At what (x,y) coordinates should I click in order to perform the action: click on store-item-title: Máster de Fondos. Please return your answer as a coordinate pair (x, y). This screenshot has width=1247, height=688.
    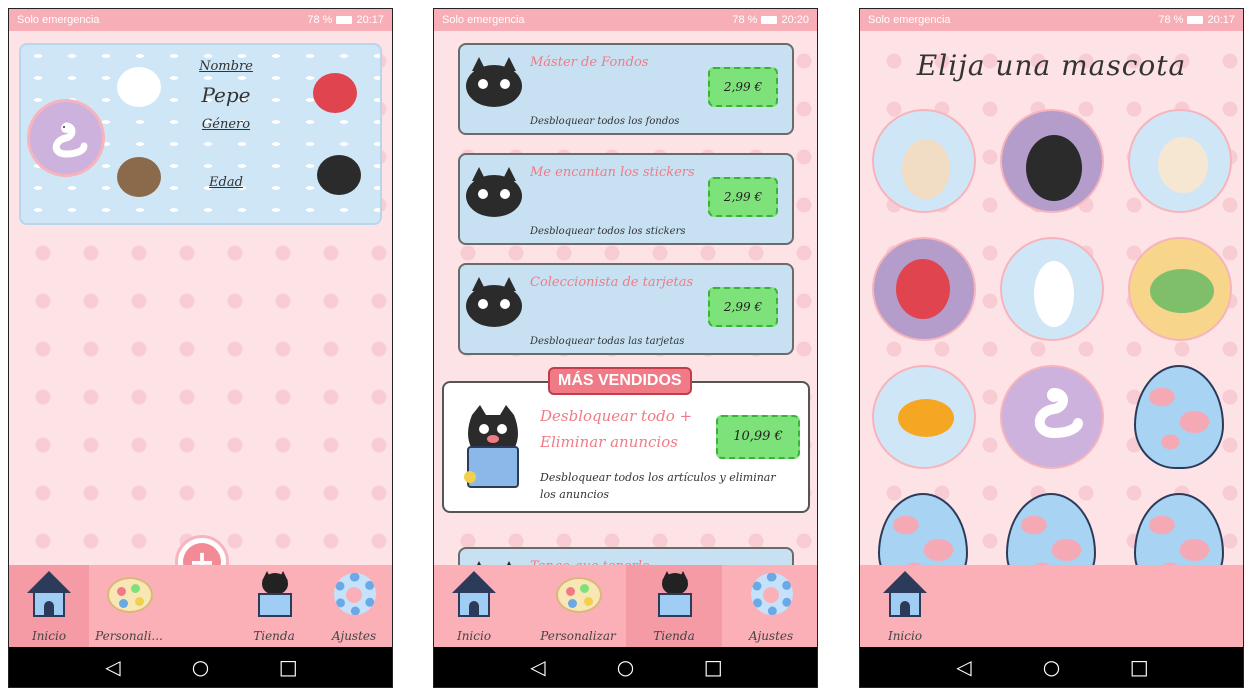
    Looking at the image, I should click on (589, 62).